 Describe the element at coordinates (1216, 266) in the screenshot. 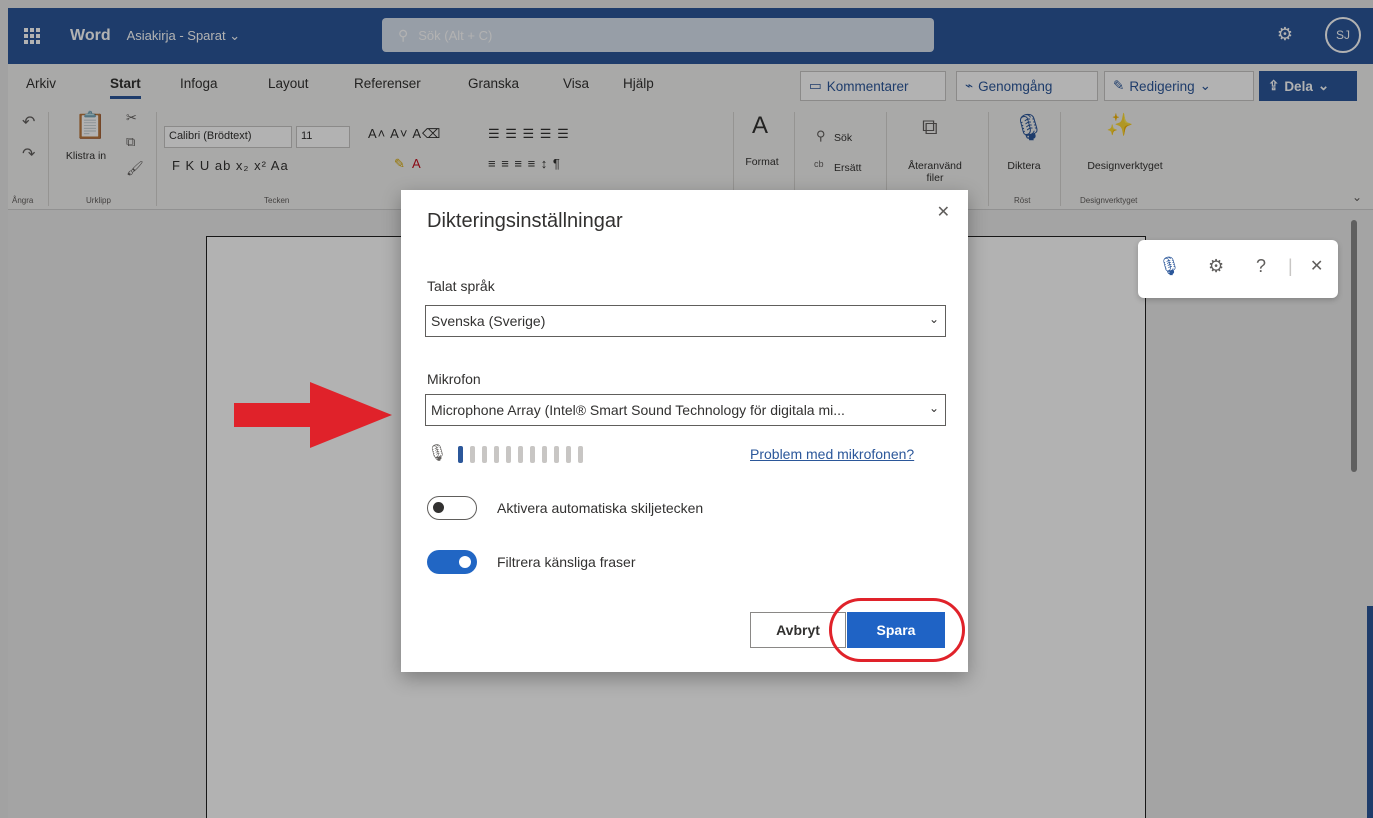

I see `gear-icon: ⚙` at that location.